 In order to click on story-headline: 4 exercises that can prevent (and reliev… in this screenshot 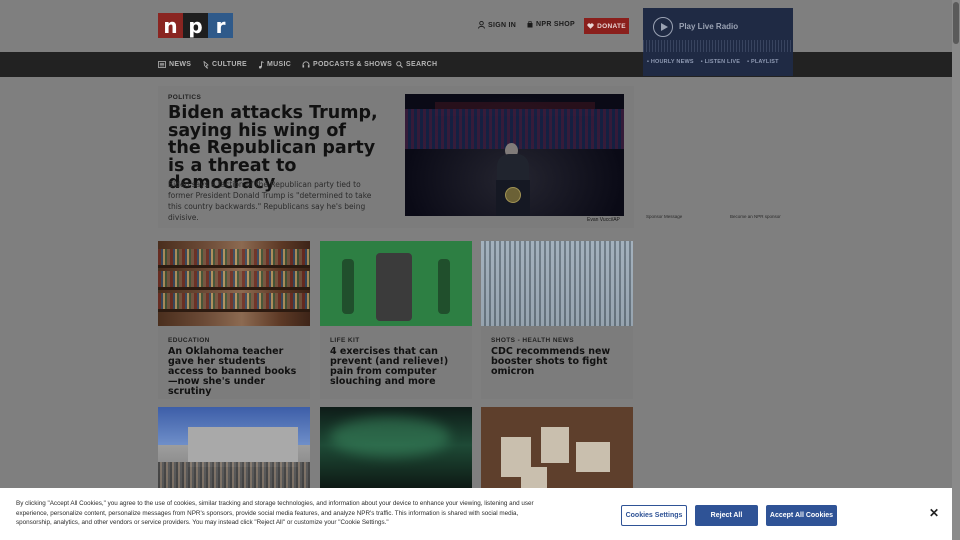, I will do `click(397, 367)`.